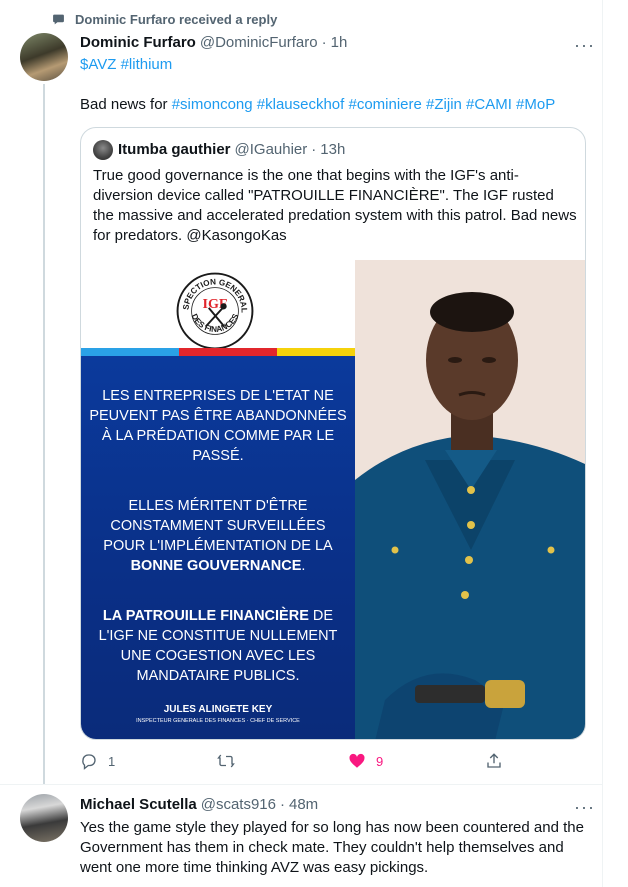 This screenshot has width=628, height=887. I want to click on retweet-button, so click(231, 761).